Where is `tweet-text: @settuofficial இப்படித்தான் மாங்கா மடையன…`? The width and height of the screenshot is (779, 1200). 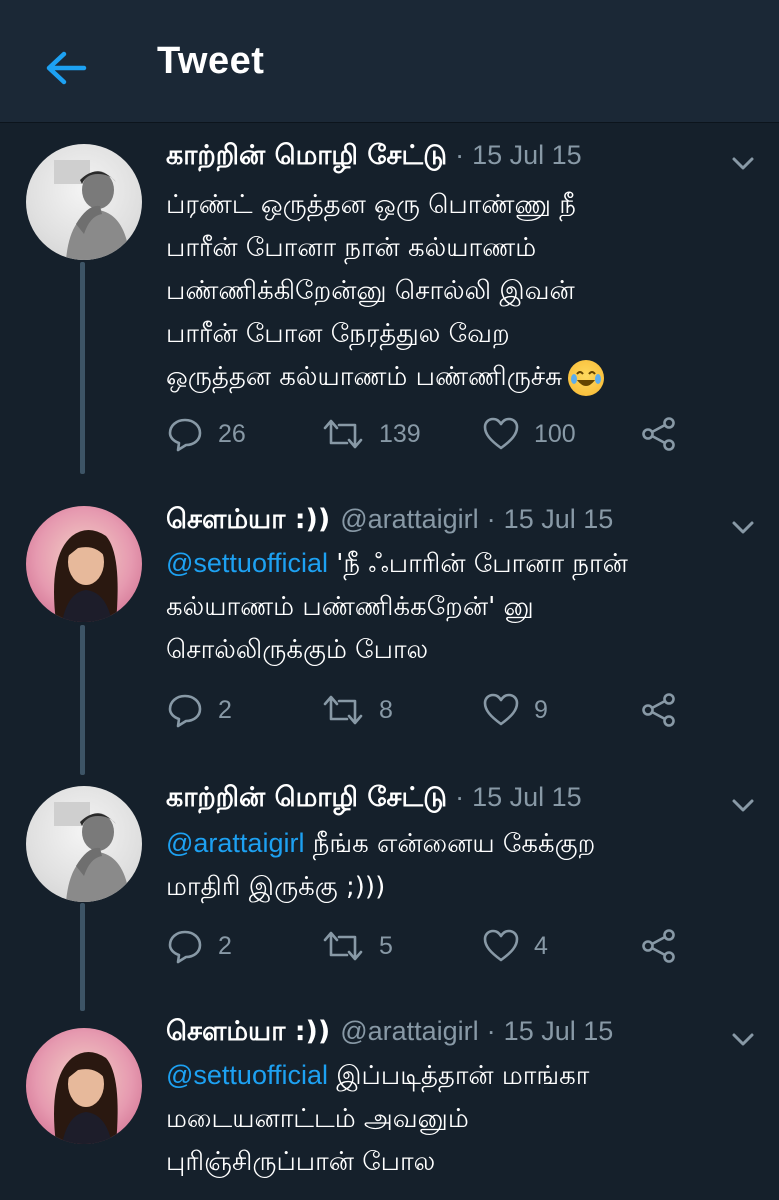
tweet-text: @settuofficial இப்படித்தான் மாங்கா மடையன… is located at coordinates (466, 1119).